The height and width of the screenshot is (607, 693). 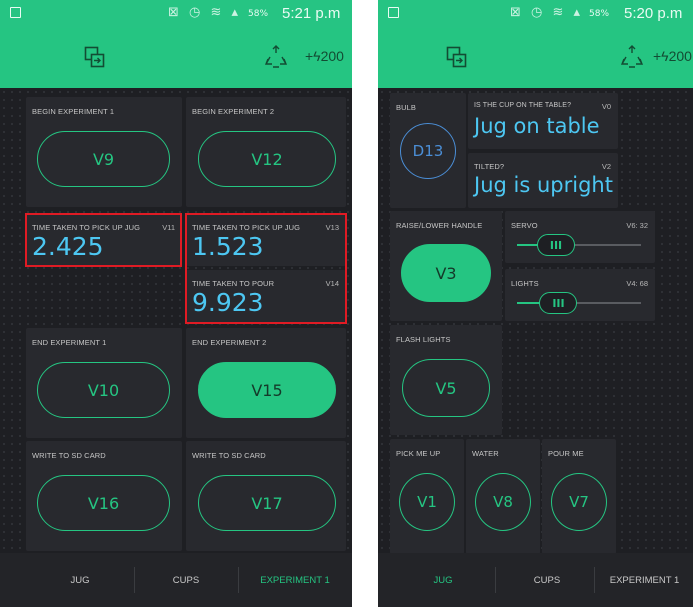 What do you see at coordinates (229, 342) in the screenshot?
I see `widget-label: END EXPERIMENT 2` at bounding box center [229, 342].